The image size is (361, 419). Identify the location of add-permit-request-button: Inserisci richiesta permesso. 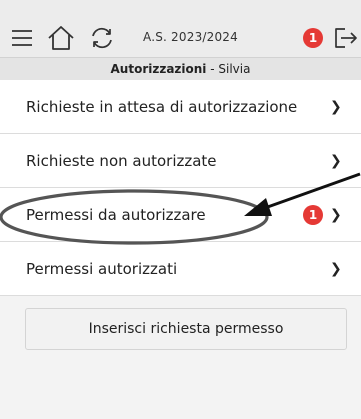
(186, 329).